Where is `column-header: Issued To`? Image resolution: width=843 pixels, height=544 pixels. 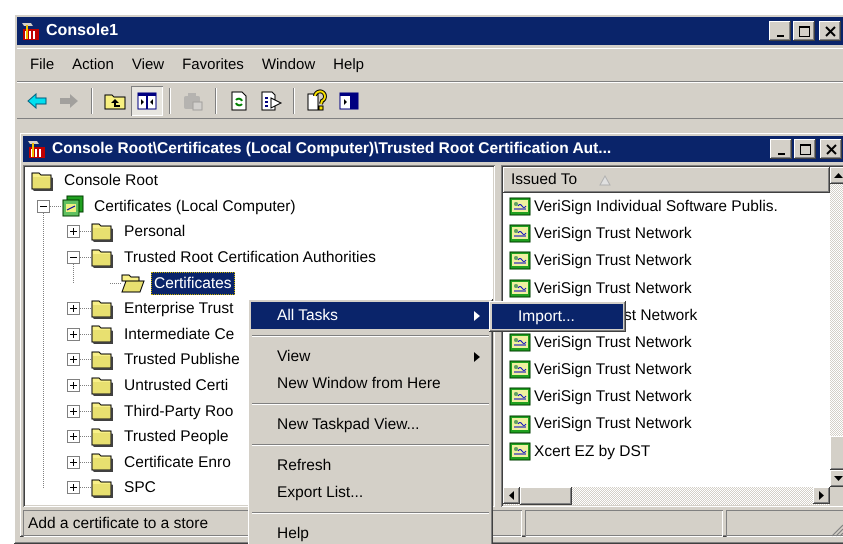 column-header: Issued To is located at coordinates (666, 180).